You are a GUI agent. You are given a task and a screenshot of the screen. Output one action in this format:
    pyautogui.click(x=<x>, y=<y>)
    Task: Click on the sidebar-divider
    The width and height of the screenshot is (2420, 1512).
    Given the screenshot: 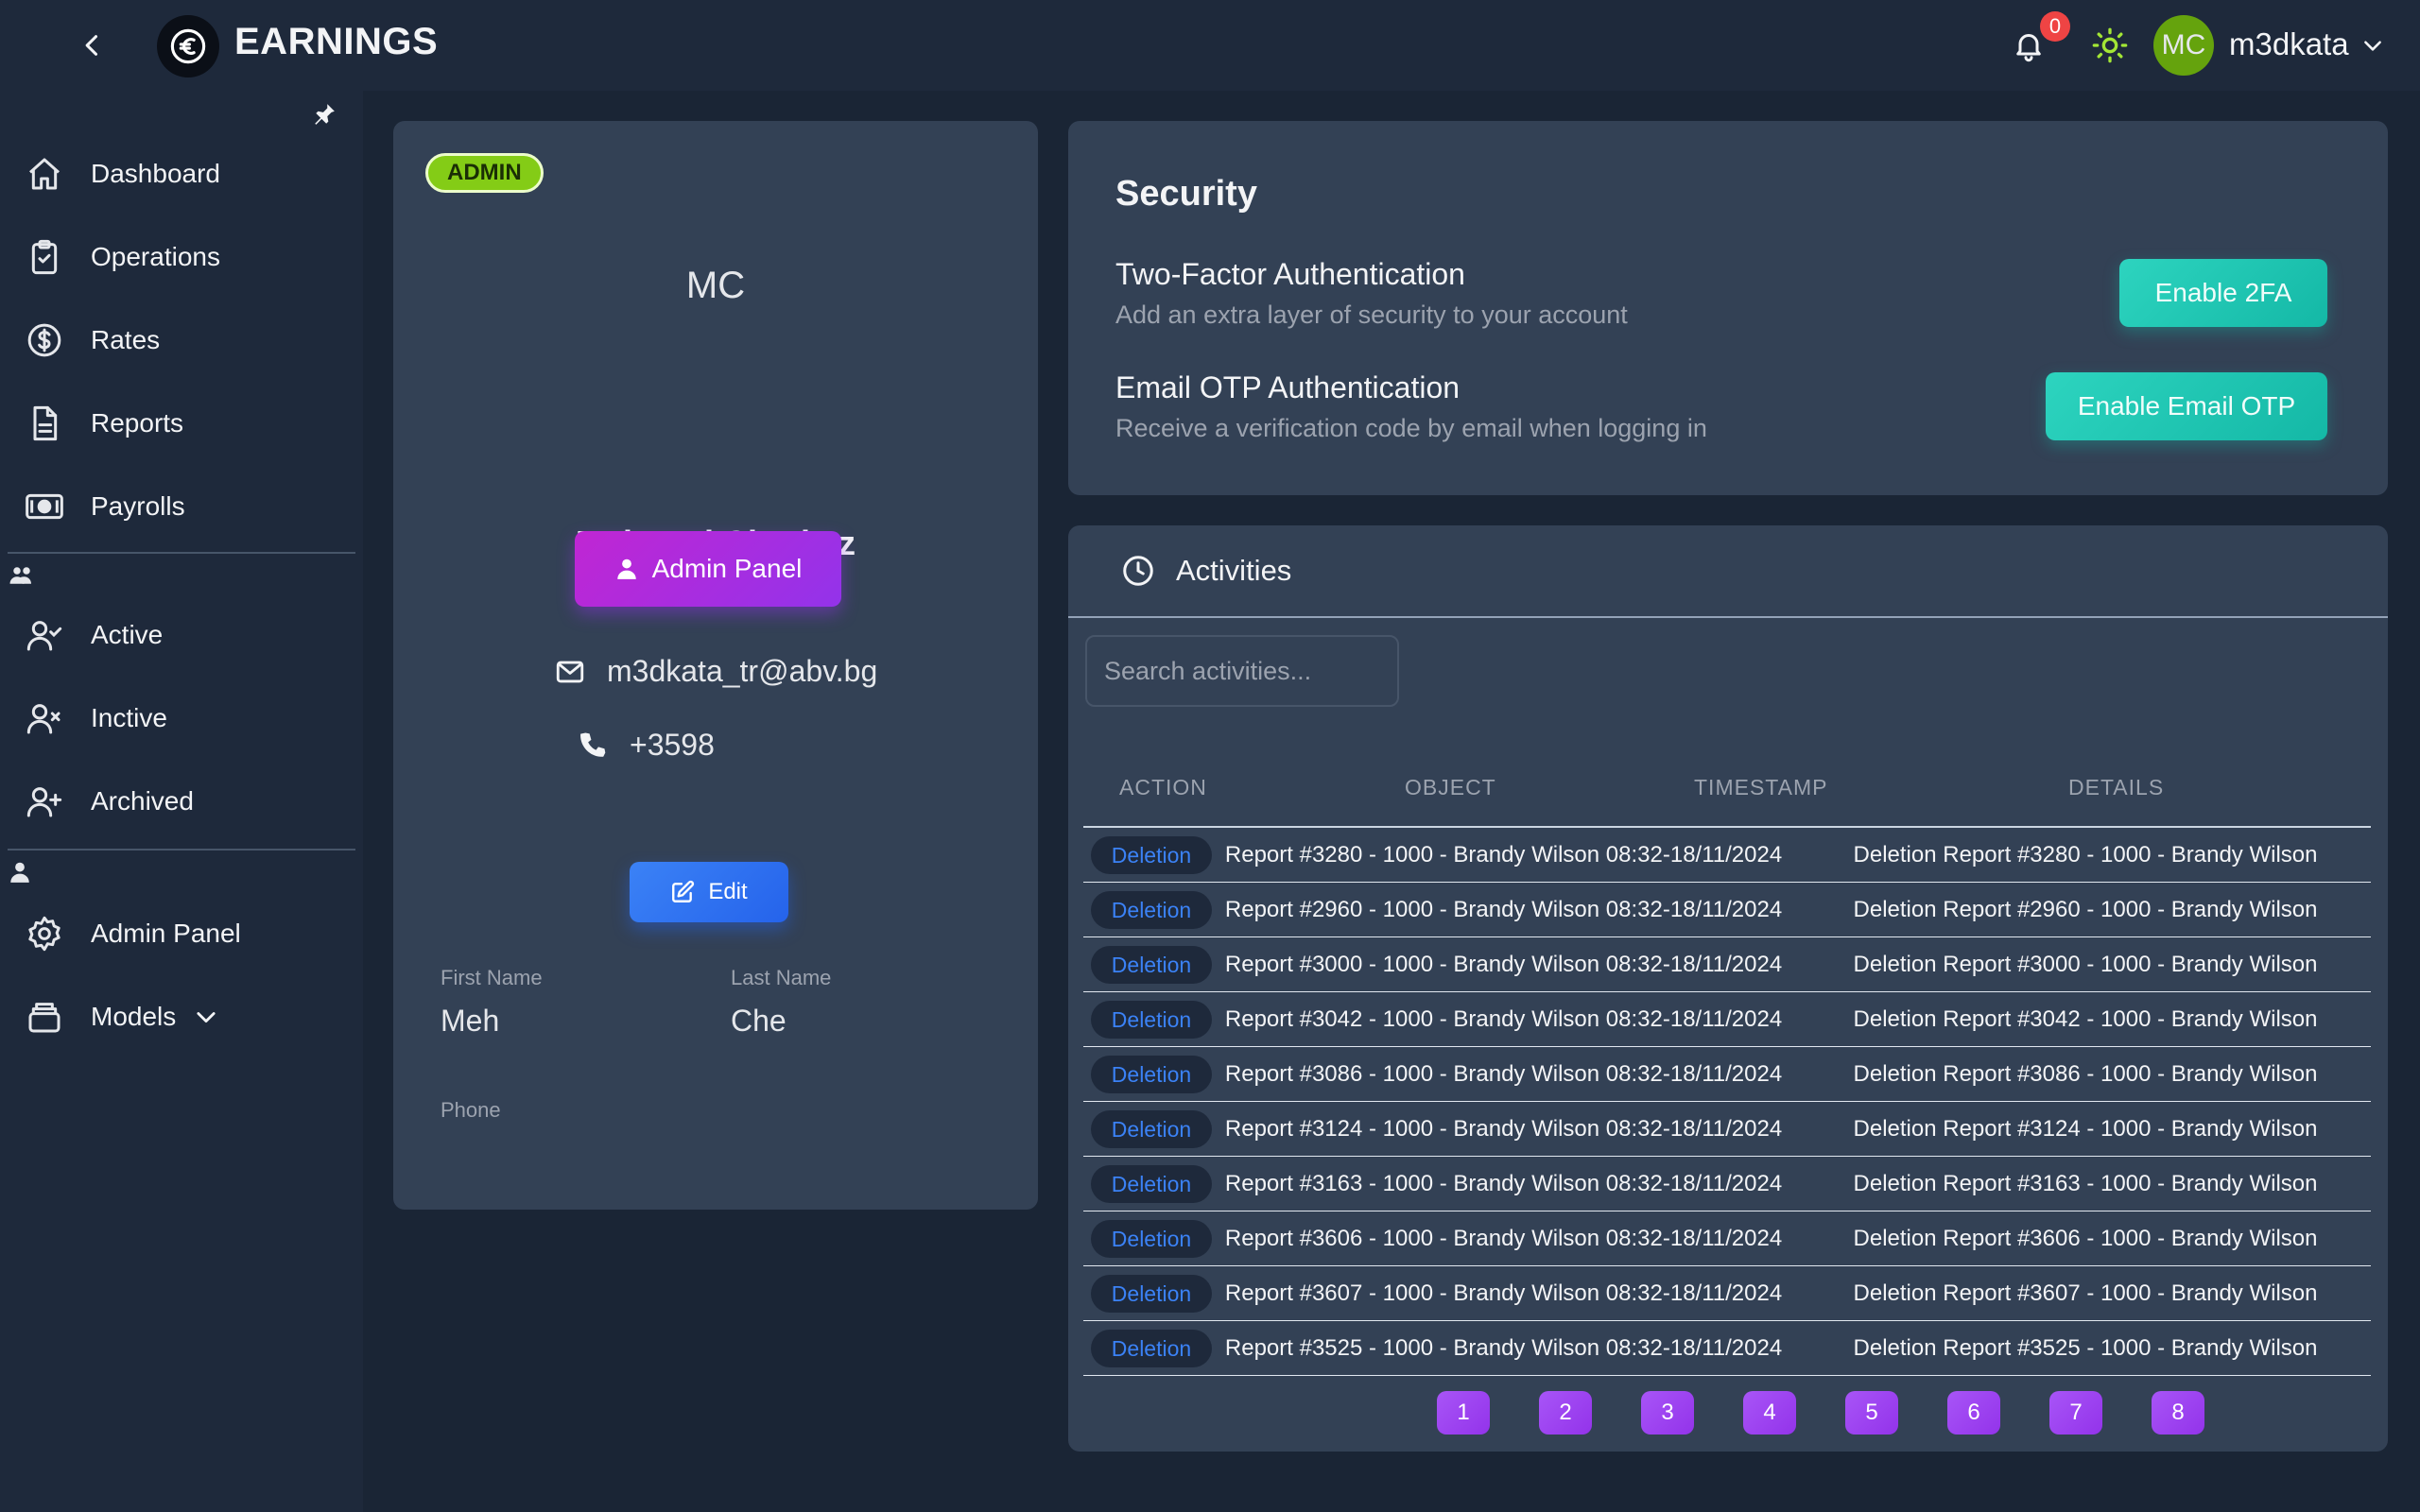 What is the action you would take?
    pyautogui.click(x=181, y=553)
    